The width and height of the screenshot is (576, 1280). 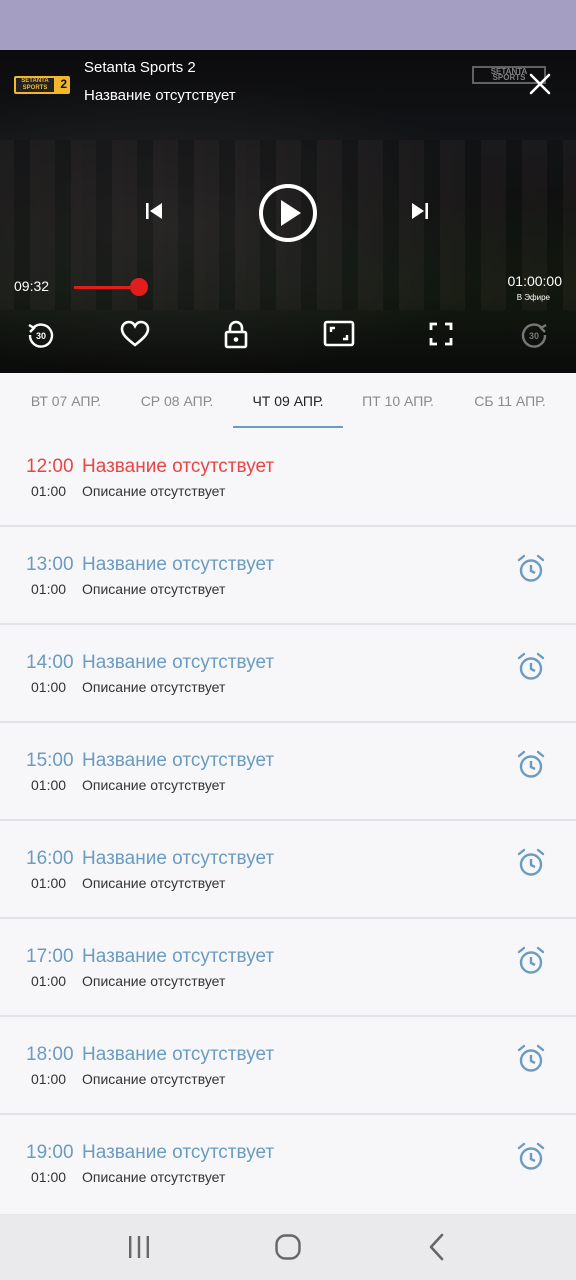 I want to click on channel-name: Setanta Sports 2, so click(x=140, y=67).